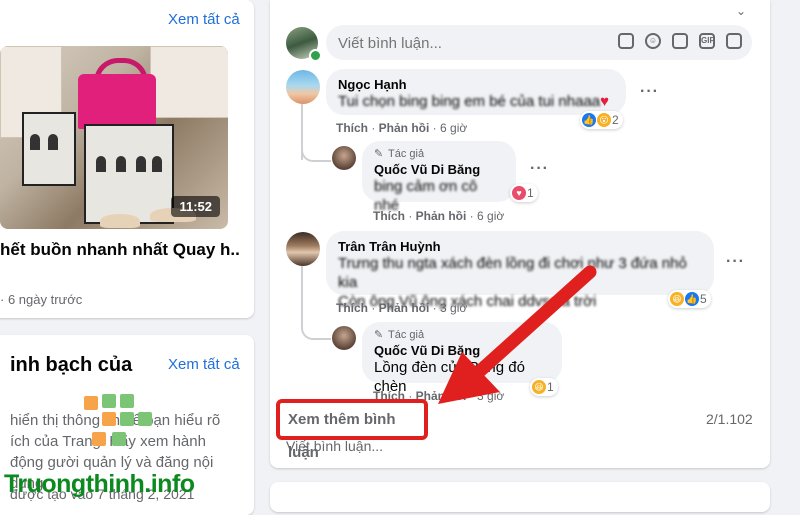 The image size is (800, 515). What do you see at coordinates (517, 334) in the screenshot?
I see `annotation-arrow-icon` at bounding box center [517, 334].